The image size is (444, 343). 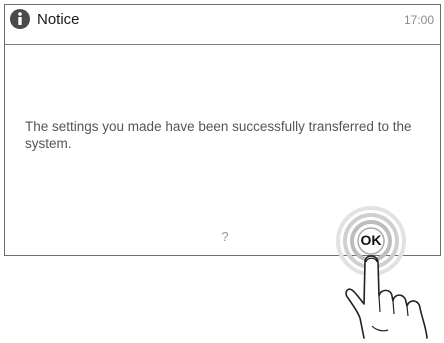 What do you see at coordinates (20, 19) in the screenshot?
I see `info-icon` at bounding box center [20, 19].